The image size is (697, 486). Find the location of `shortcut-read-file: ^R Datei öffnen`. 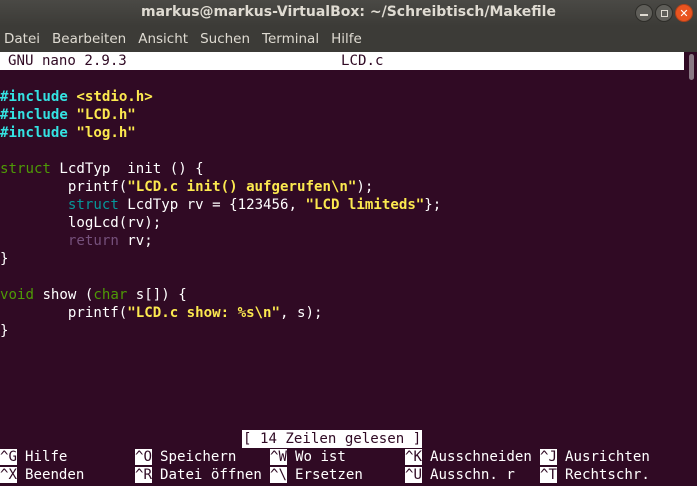

shortcut-read-file: ^R Datei öffnen is located at coordinates (198, 475).